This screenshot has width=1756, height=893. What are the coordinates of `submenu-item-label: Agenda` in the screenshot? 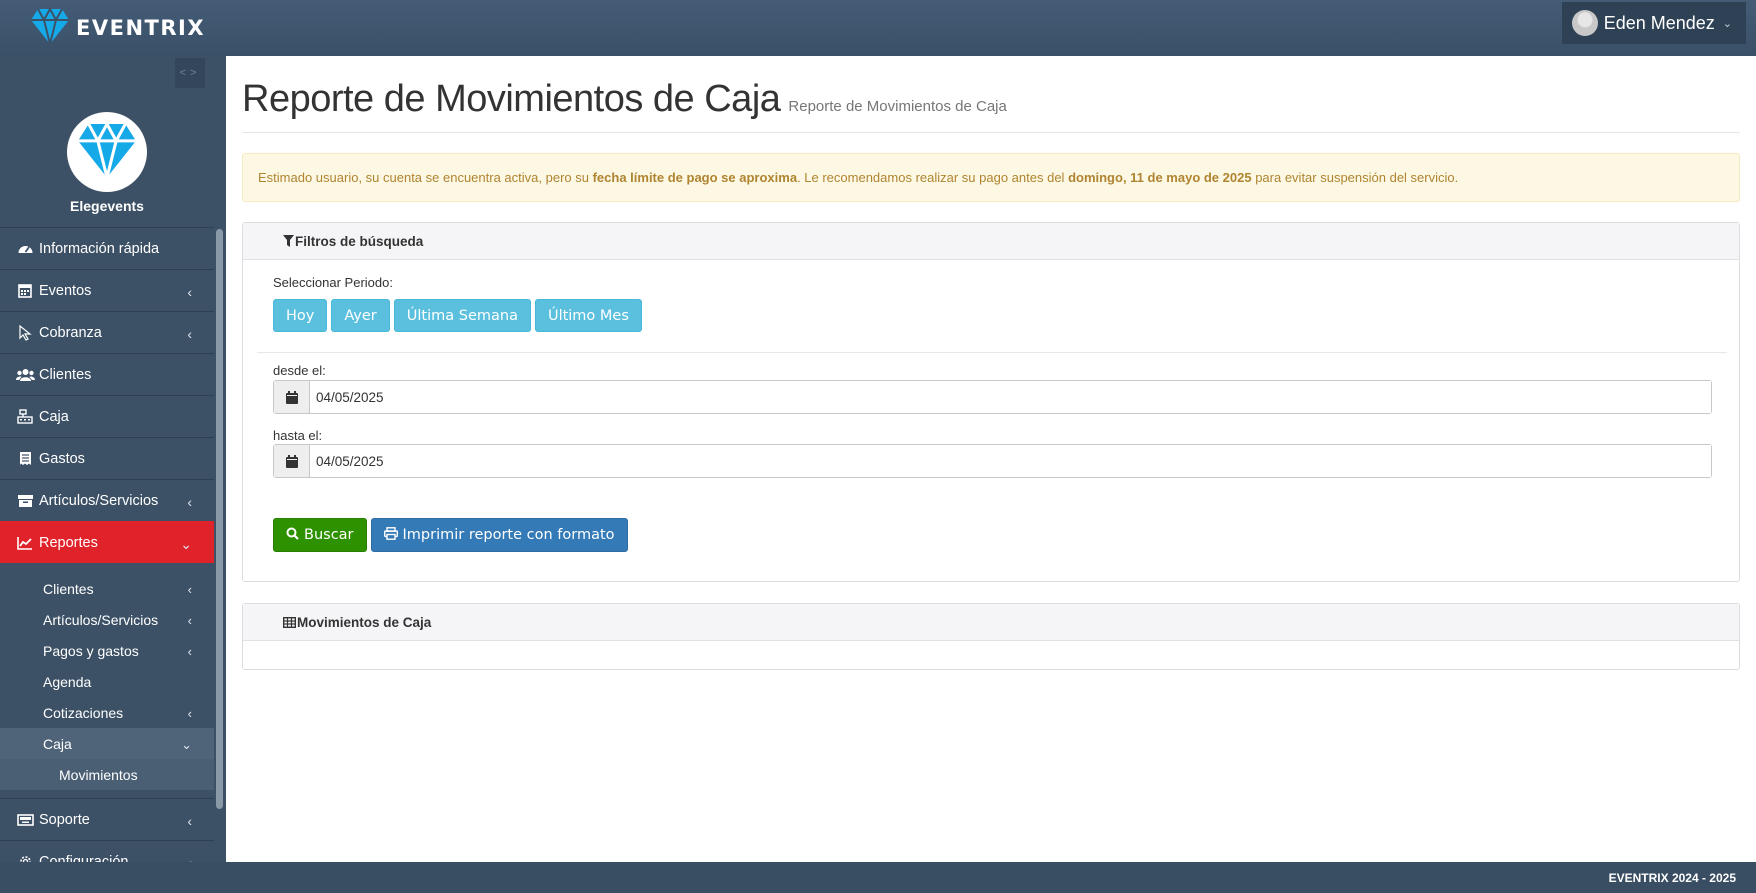 It's located at (67, 681).